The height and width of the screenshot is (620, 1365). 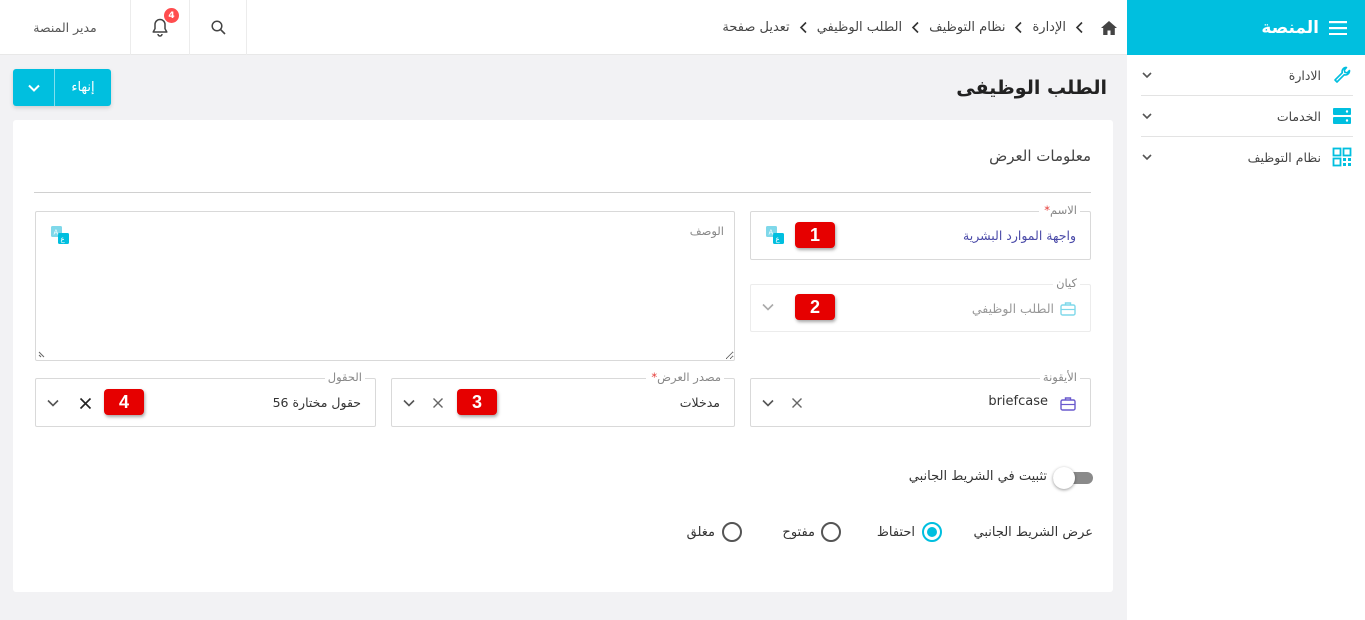 What do you see at coordinates (798, 532) in the screenshot?
I see `radio-open-label: مفتوح` at bounding box center [798, 532].